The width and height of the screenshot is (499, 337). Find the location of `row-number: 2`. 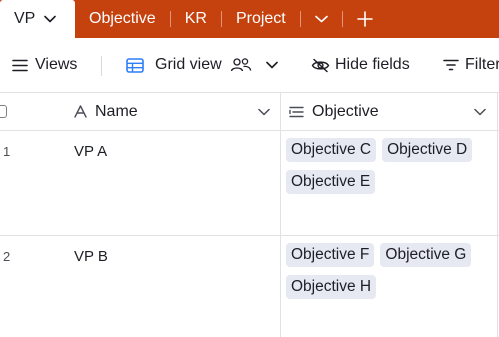

row-number: 2 is located at coordinates (7, 256).